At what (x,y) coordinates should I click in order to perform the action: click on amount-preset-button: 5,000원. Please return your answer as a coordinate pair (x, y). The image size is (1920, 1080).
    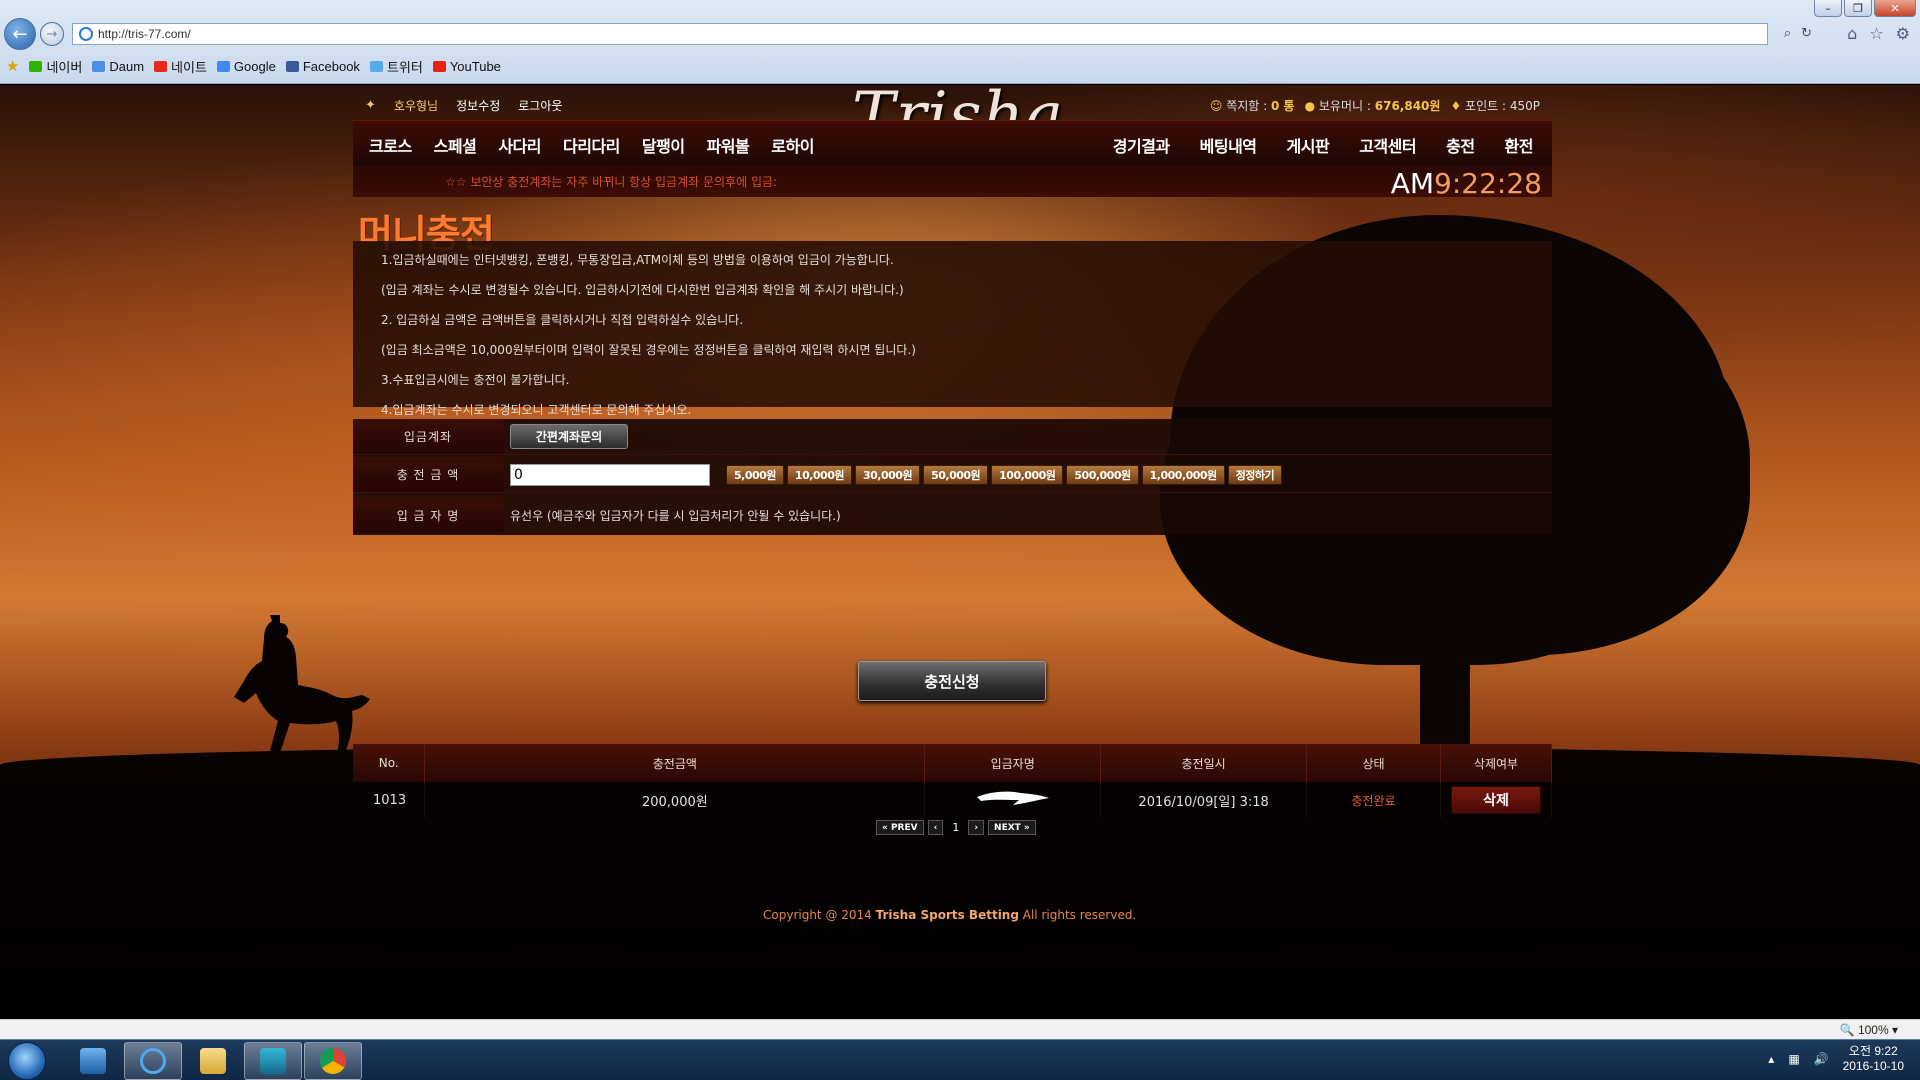
    Looking at the image, I should click on (755, 474).